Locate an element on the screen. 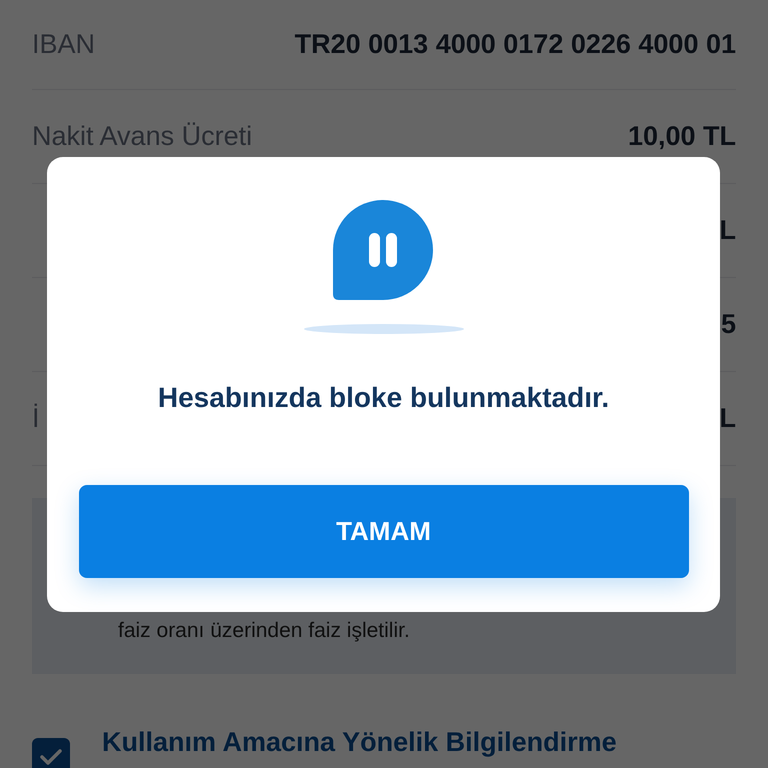 The width and height of the screenshot is (768, 768). consent-link: Kullanım Amacına Yönelik Bilgilendirme is located at coordinates (359, 742).